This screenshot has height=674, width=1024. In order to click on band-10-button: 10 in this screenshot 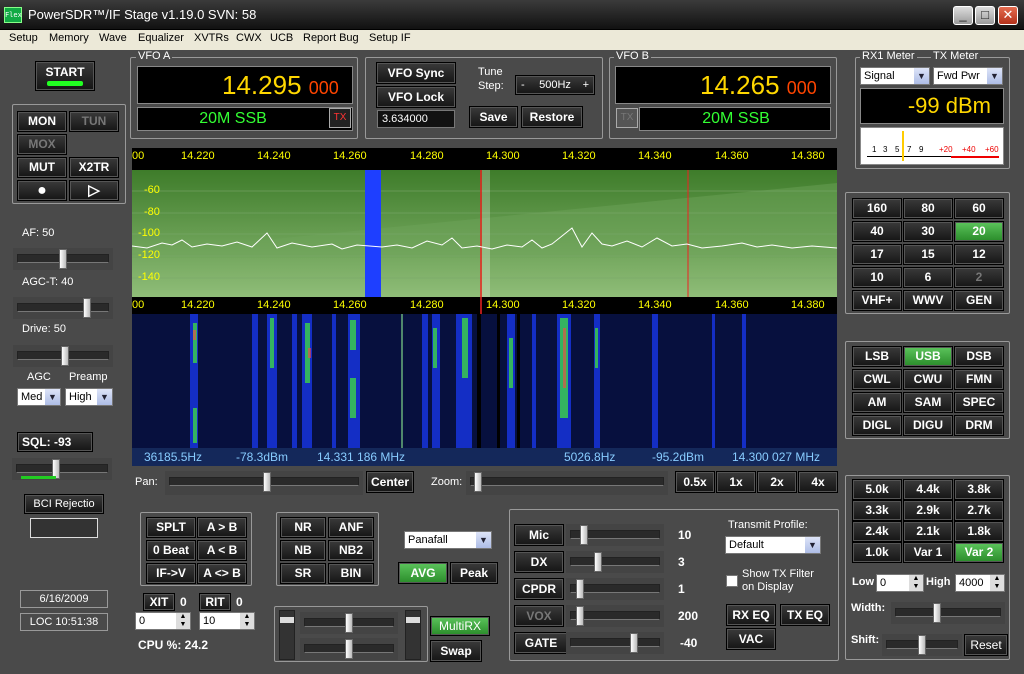, I will do `click(877, 277)`.